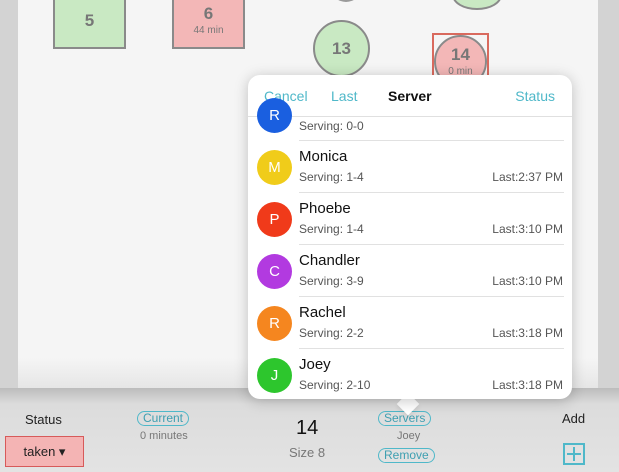 This screenshot has width=619, height=472. Describe the element at coordinates (409, 436) in the screenshot. I see `assigned-server-name: Joey` at that location.